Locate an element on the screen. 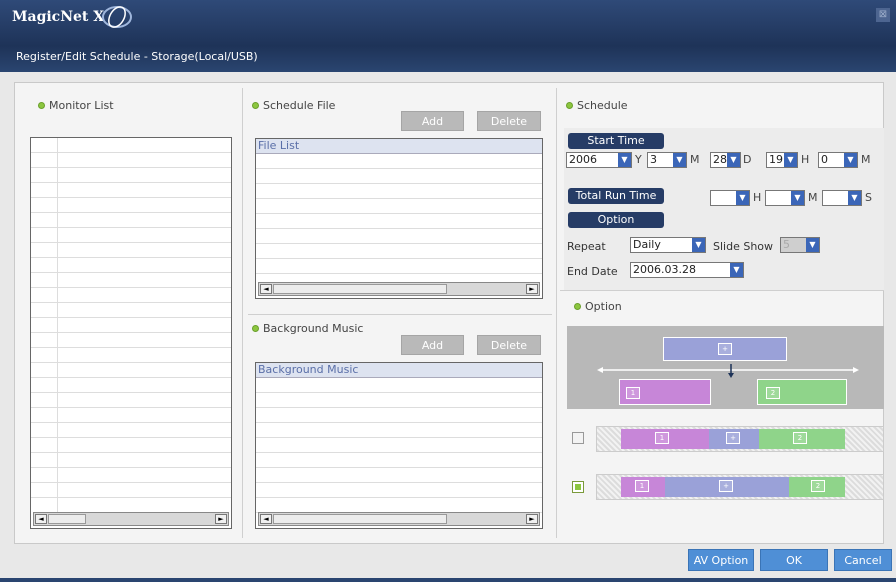 Image resolution: width=896 pixels, height=582 pixels. schedule-file-list: File List ◄ ► is located at coordinates (399, 218).